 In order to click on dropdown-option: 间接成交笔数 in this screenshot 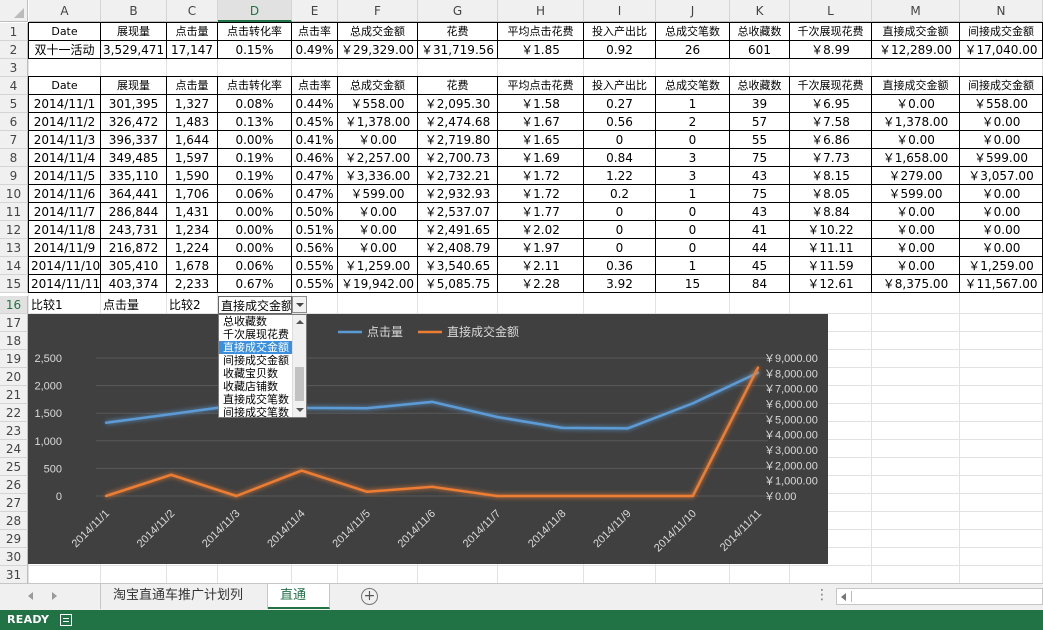, I will do `click(256, 411)`.